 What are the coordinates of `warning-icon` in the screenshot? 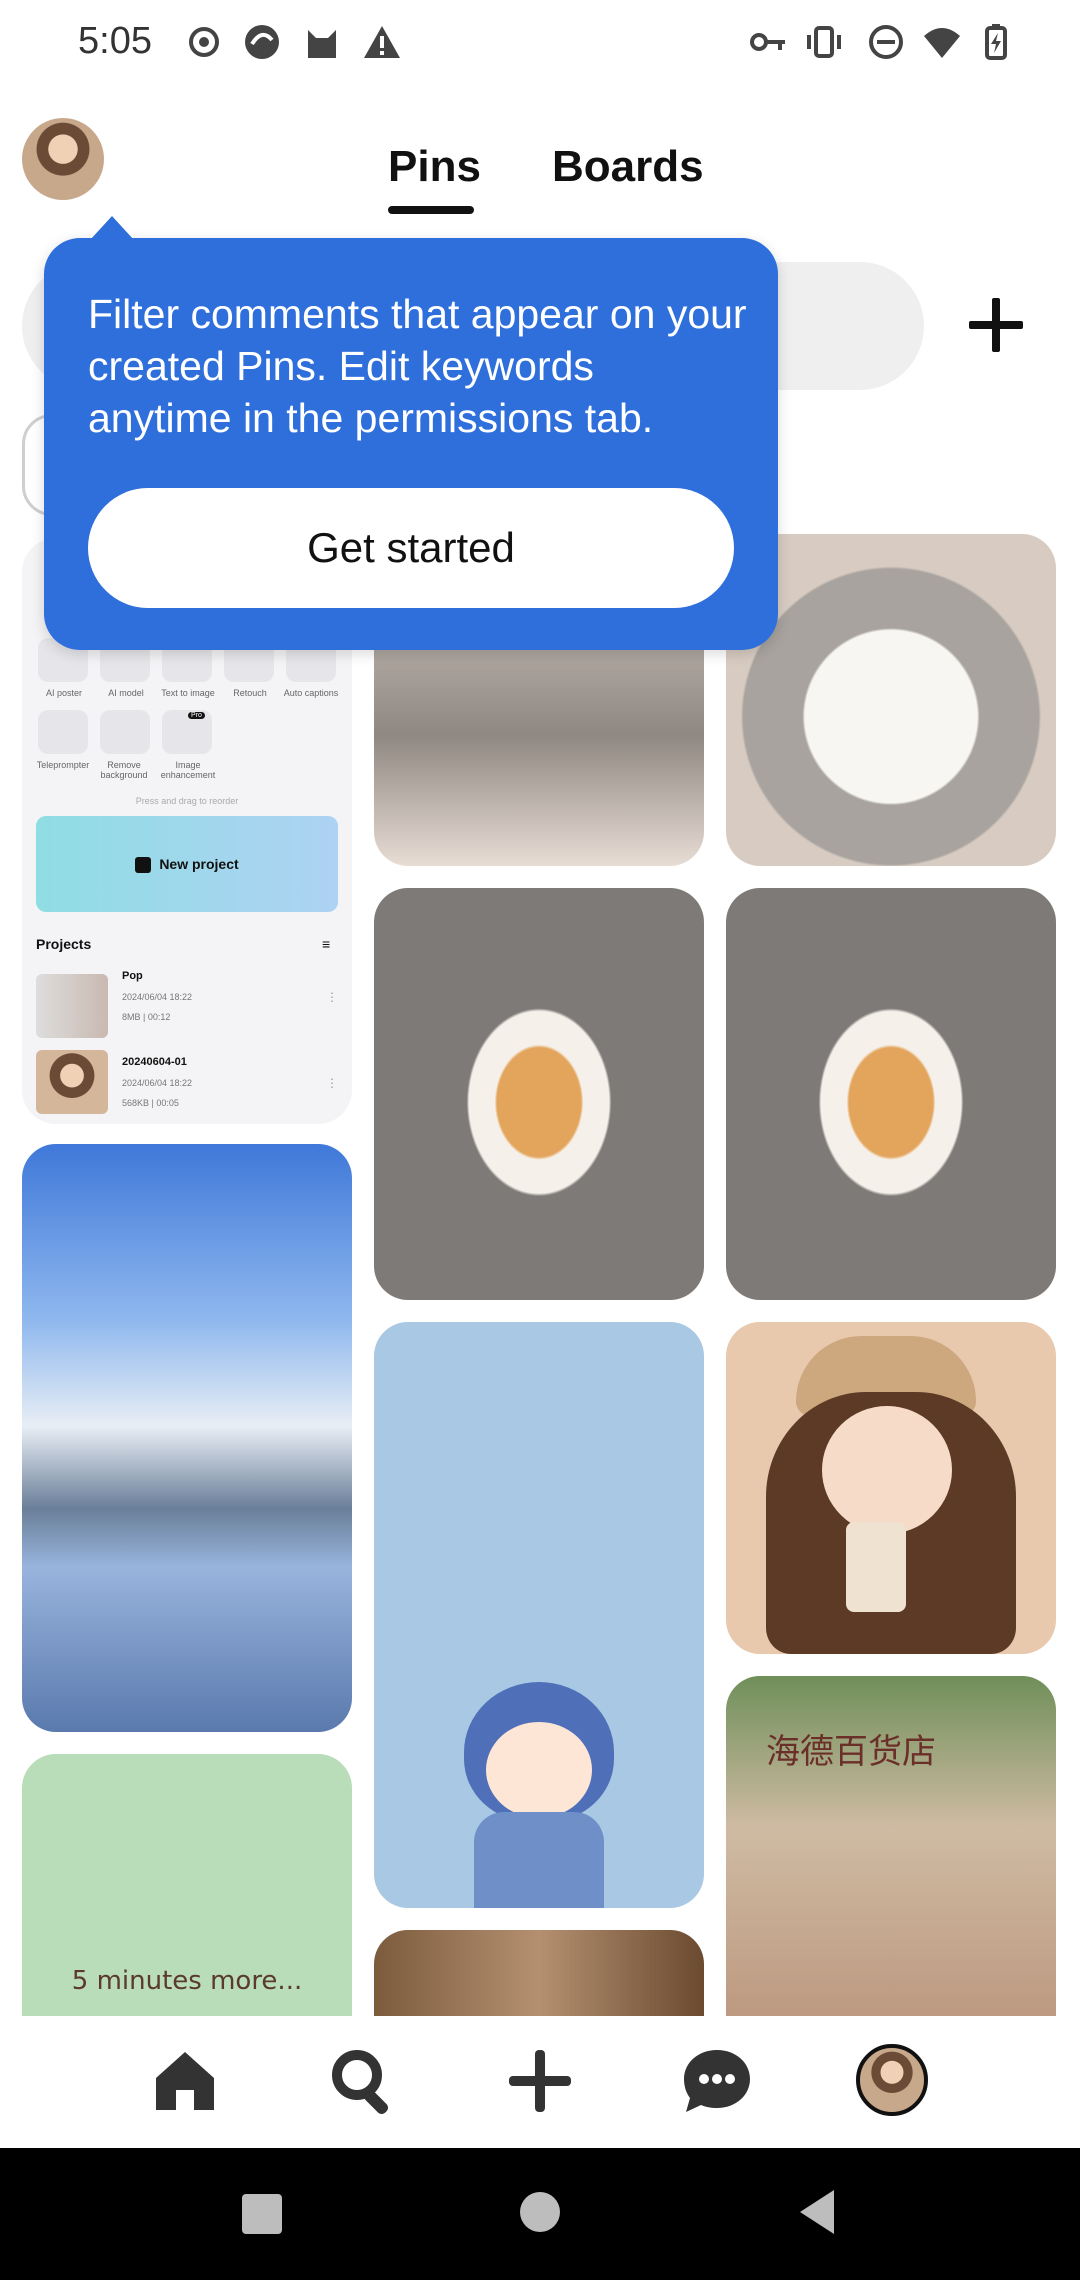 It's located at (382, 42).